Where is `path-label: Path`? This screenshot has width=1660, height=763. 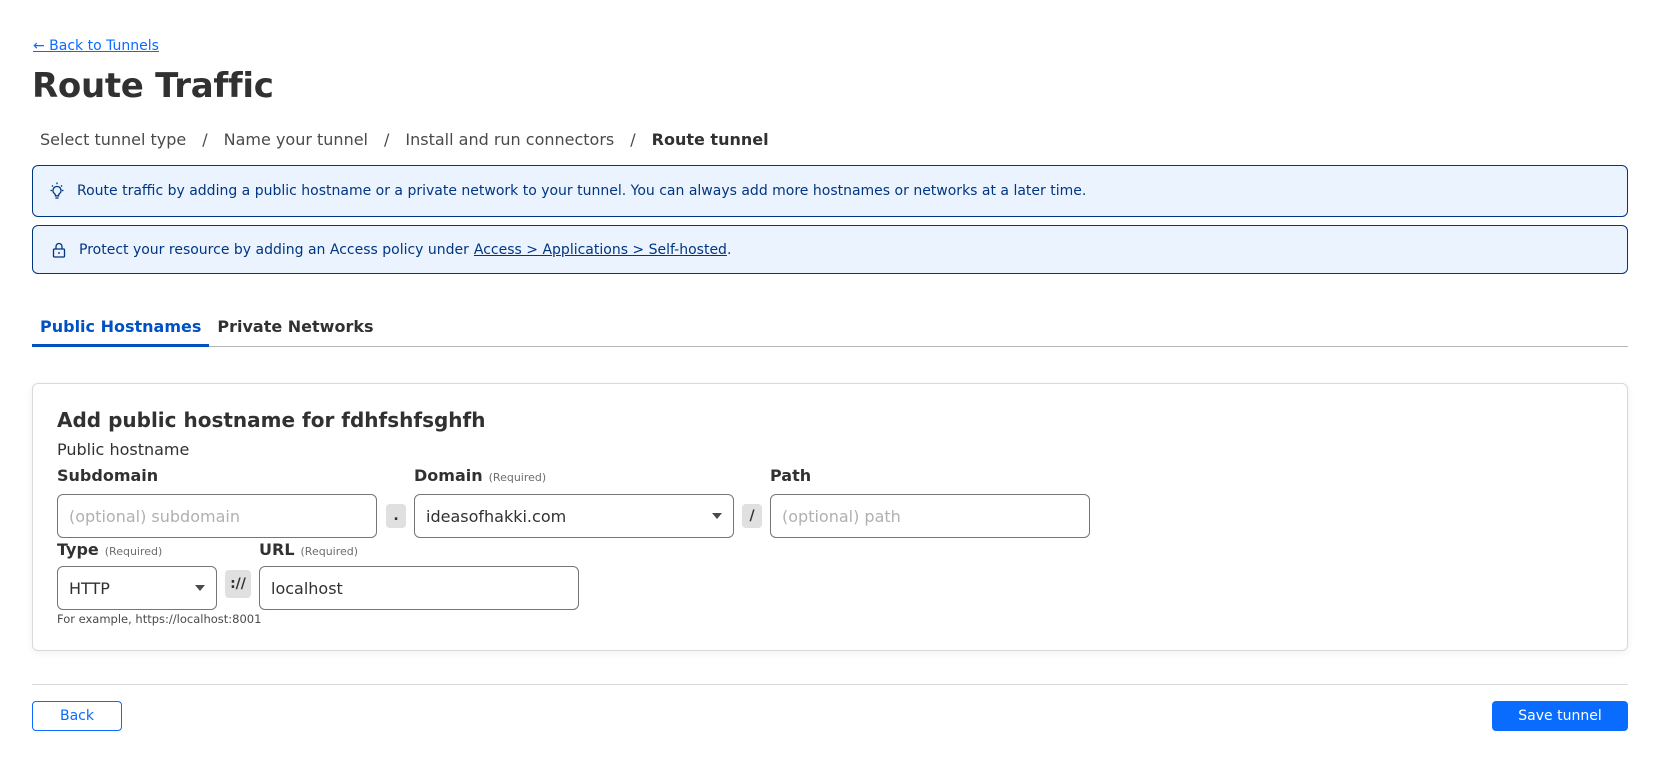 path-label: Path is located at coordinates (790, 475).